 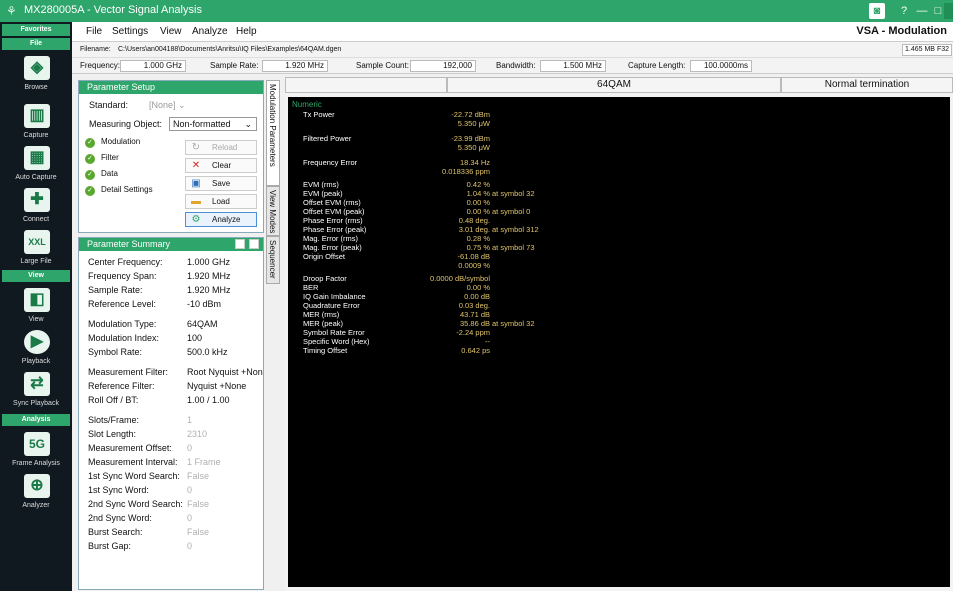 I want to click on menu-view: View, so click(x=171, y=31).